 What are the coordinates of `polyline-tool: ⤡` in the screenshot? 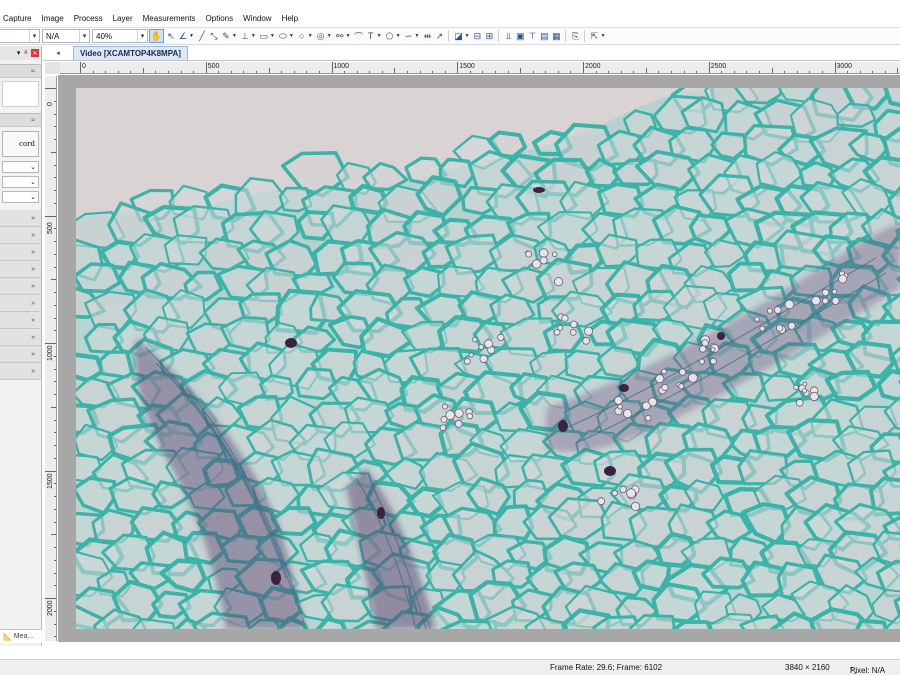 It's located at (214, 36).